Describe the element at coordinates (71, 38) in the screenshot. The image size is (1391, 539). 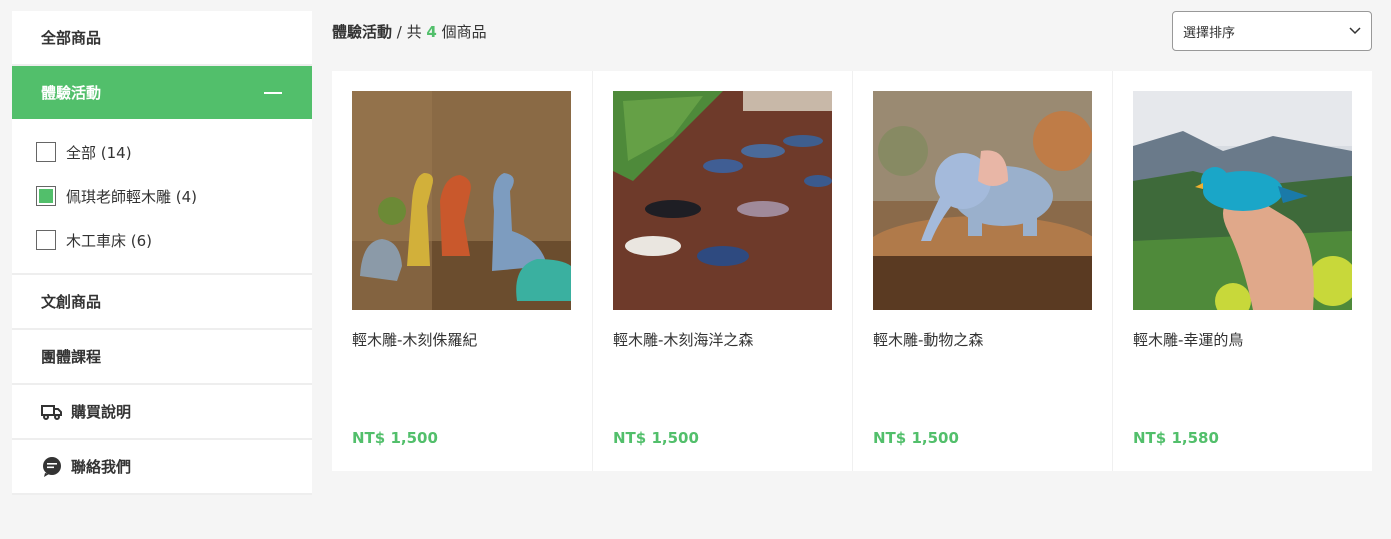
I see `sidebar-item-label: 全部商品` at that location.